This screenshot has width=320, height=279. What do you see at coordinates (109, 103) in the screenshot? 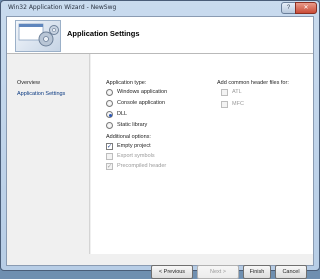
I see `radio-console-application` at bounding box center [109, 103].